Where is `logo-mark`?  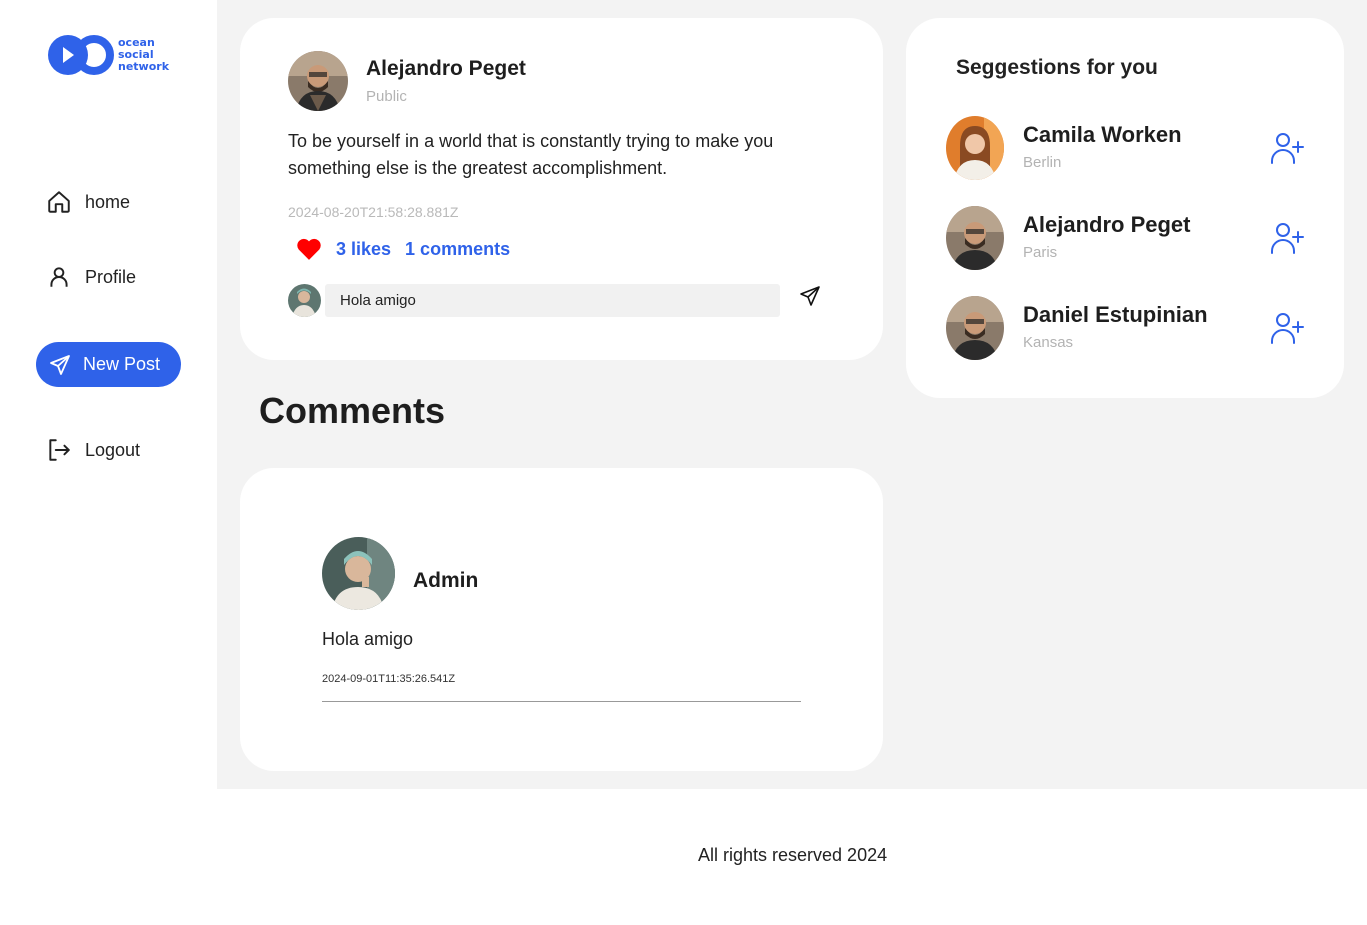
logo-mark is located at coordinates (81, 55).